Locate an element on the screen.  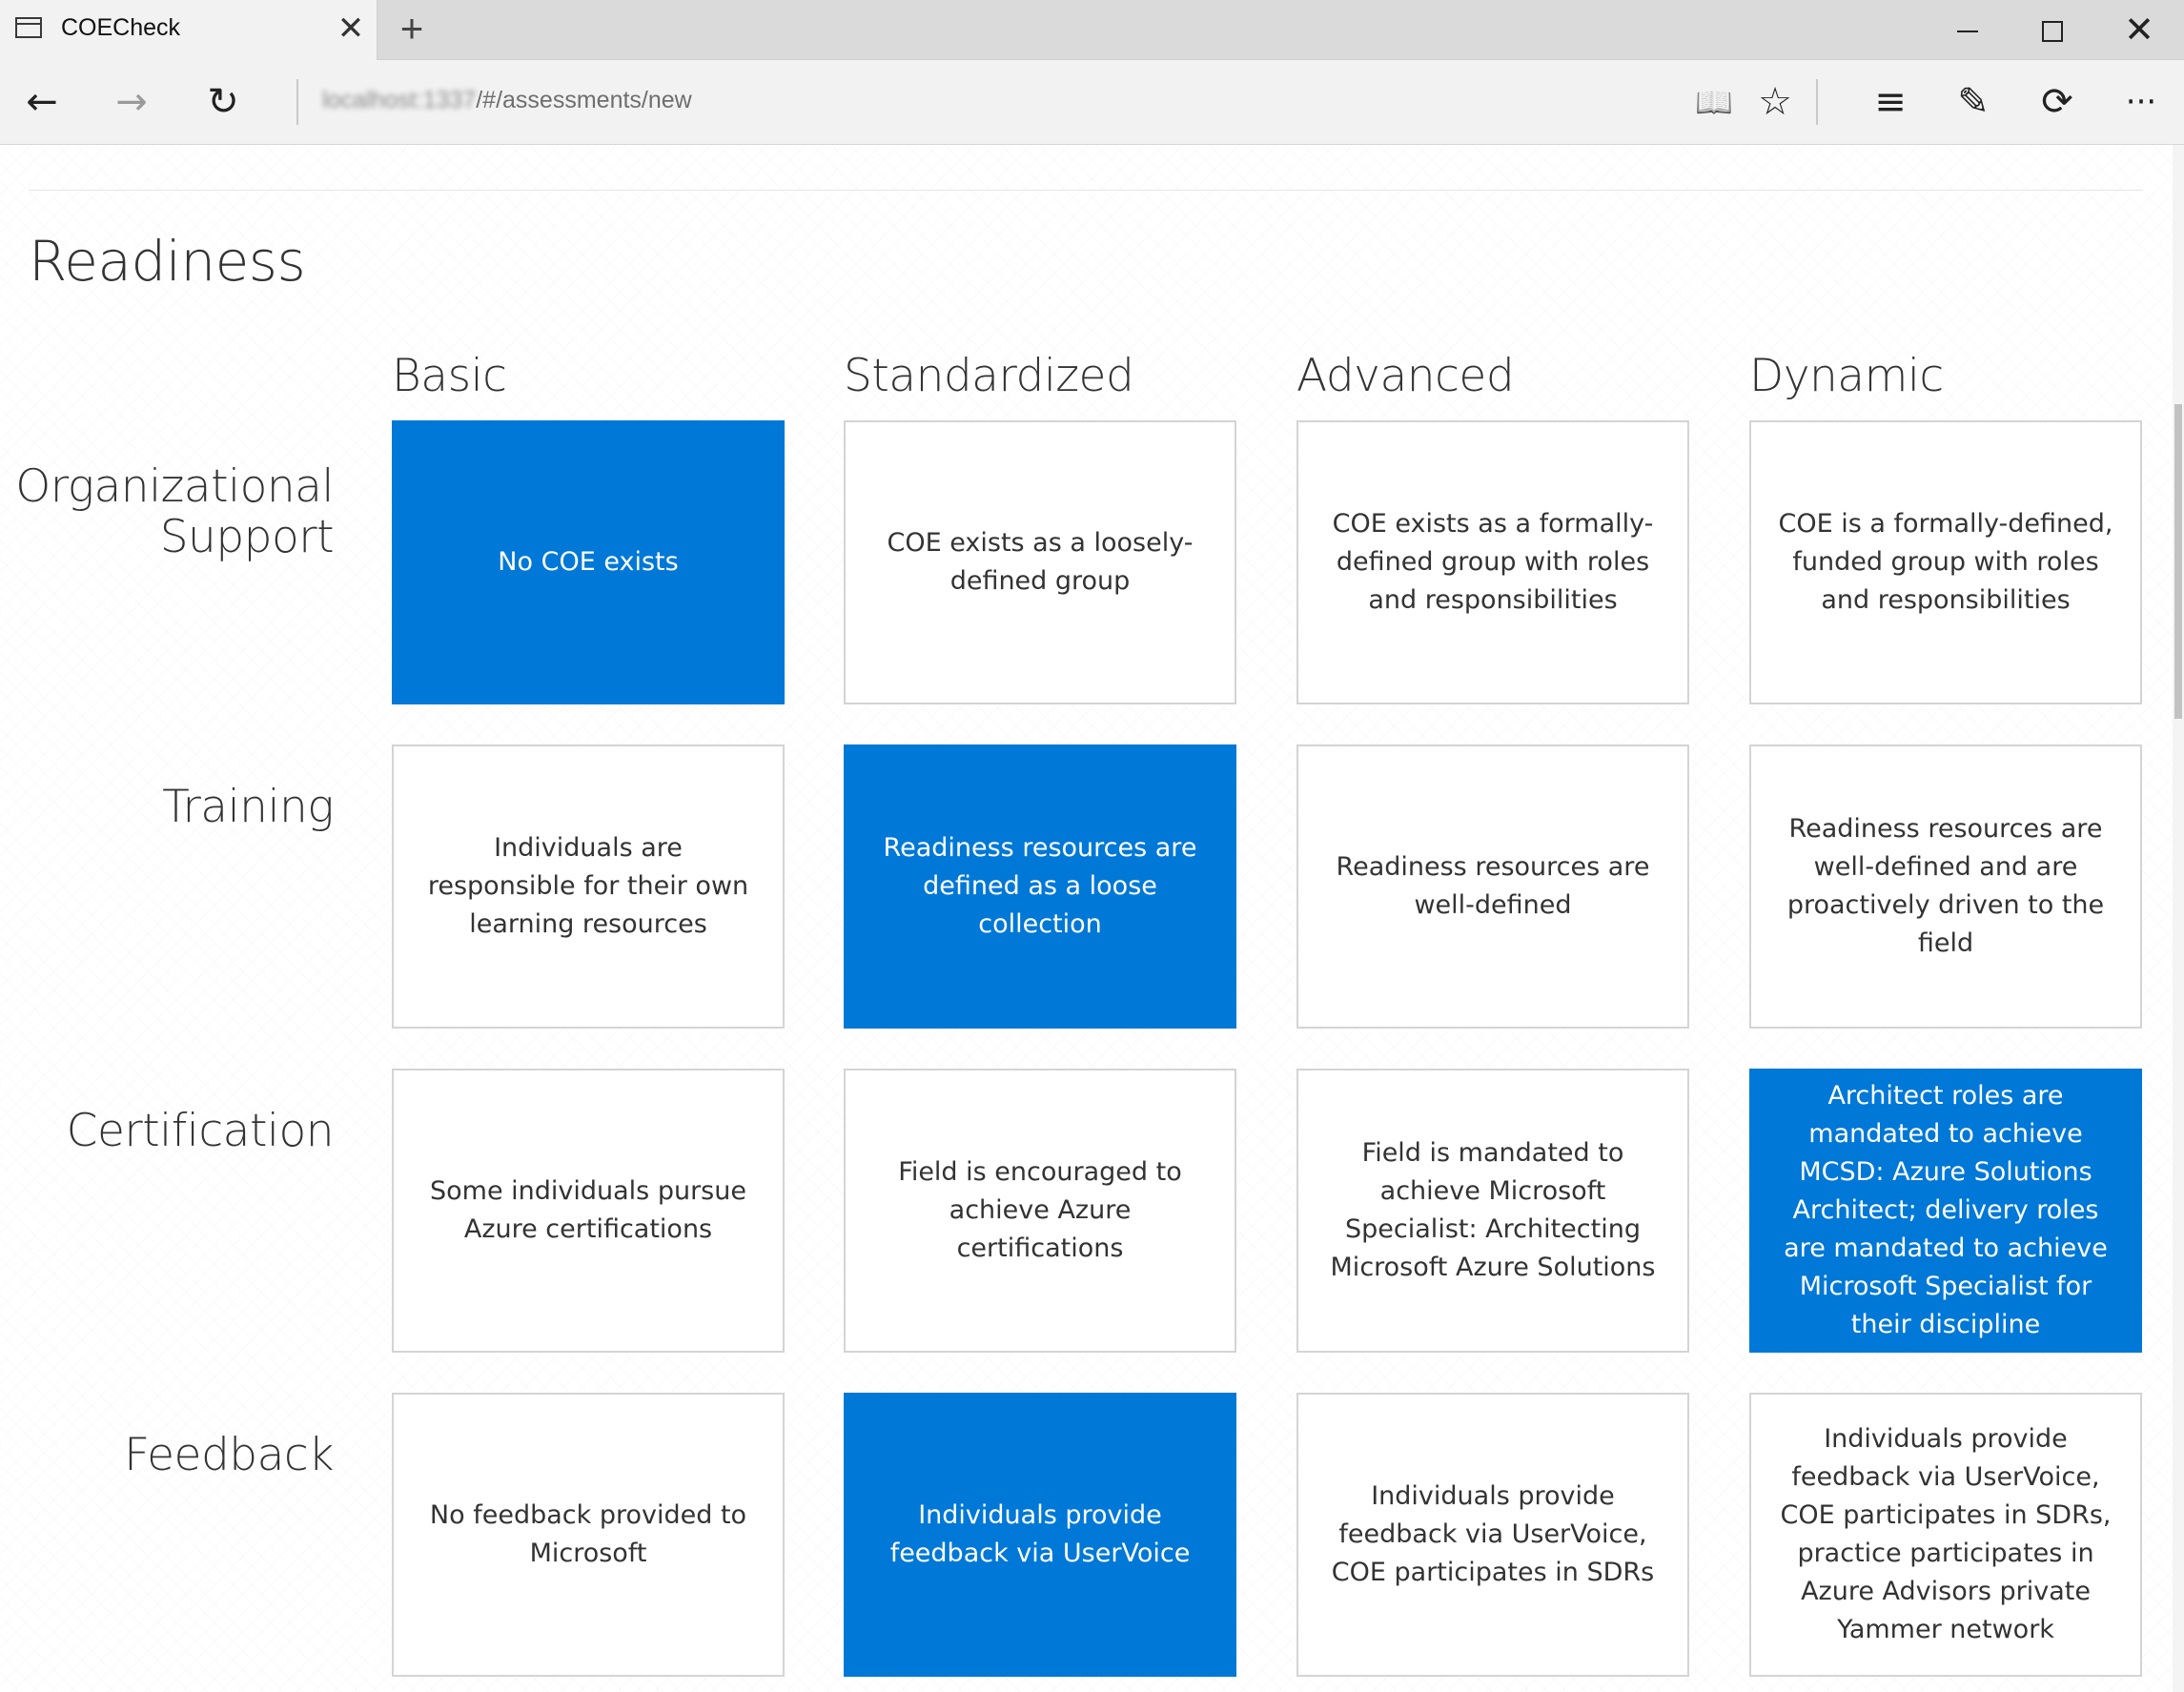
scrollbar-thumb is located at coordinates (2178, 561).